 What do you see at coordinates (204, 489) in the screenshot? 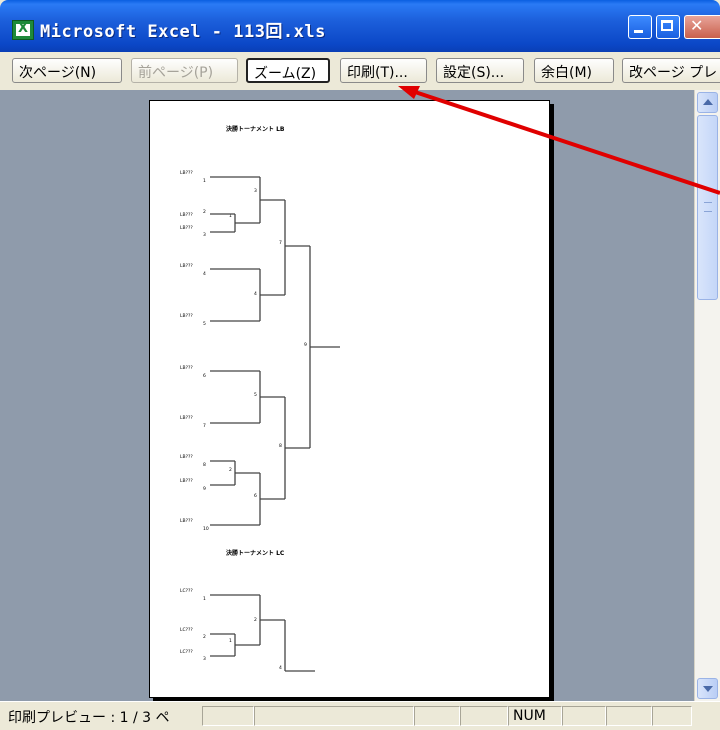
I see `player-number: 9` at bounding box center [204, 489].